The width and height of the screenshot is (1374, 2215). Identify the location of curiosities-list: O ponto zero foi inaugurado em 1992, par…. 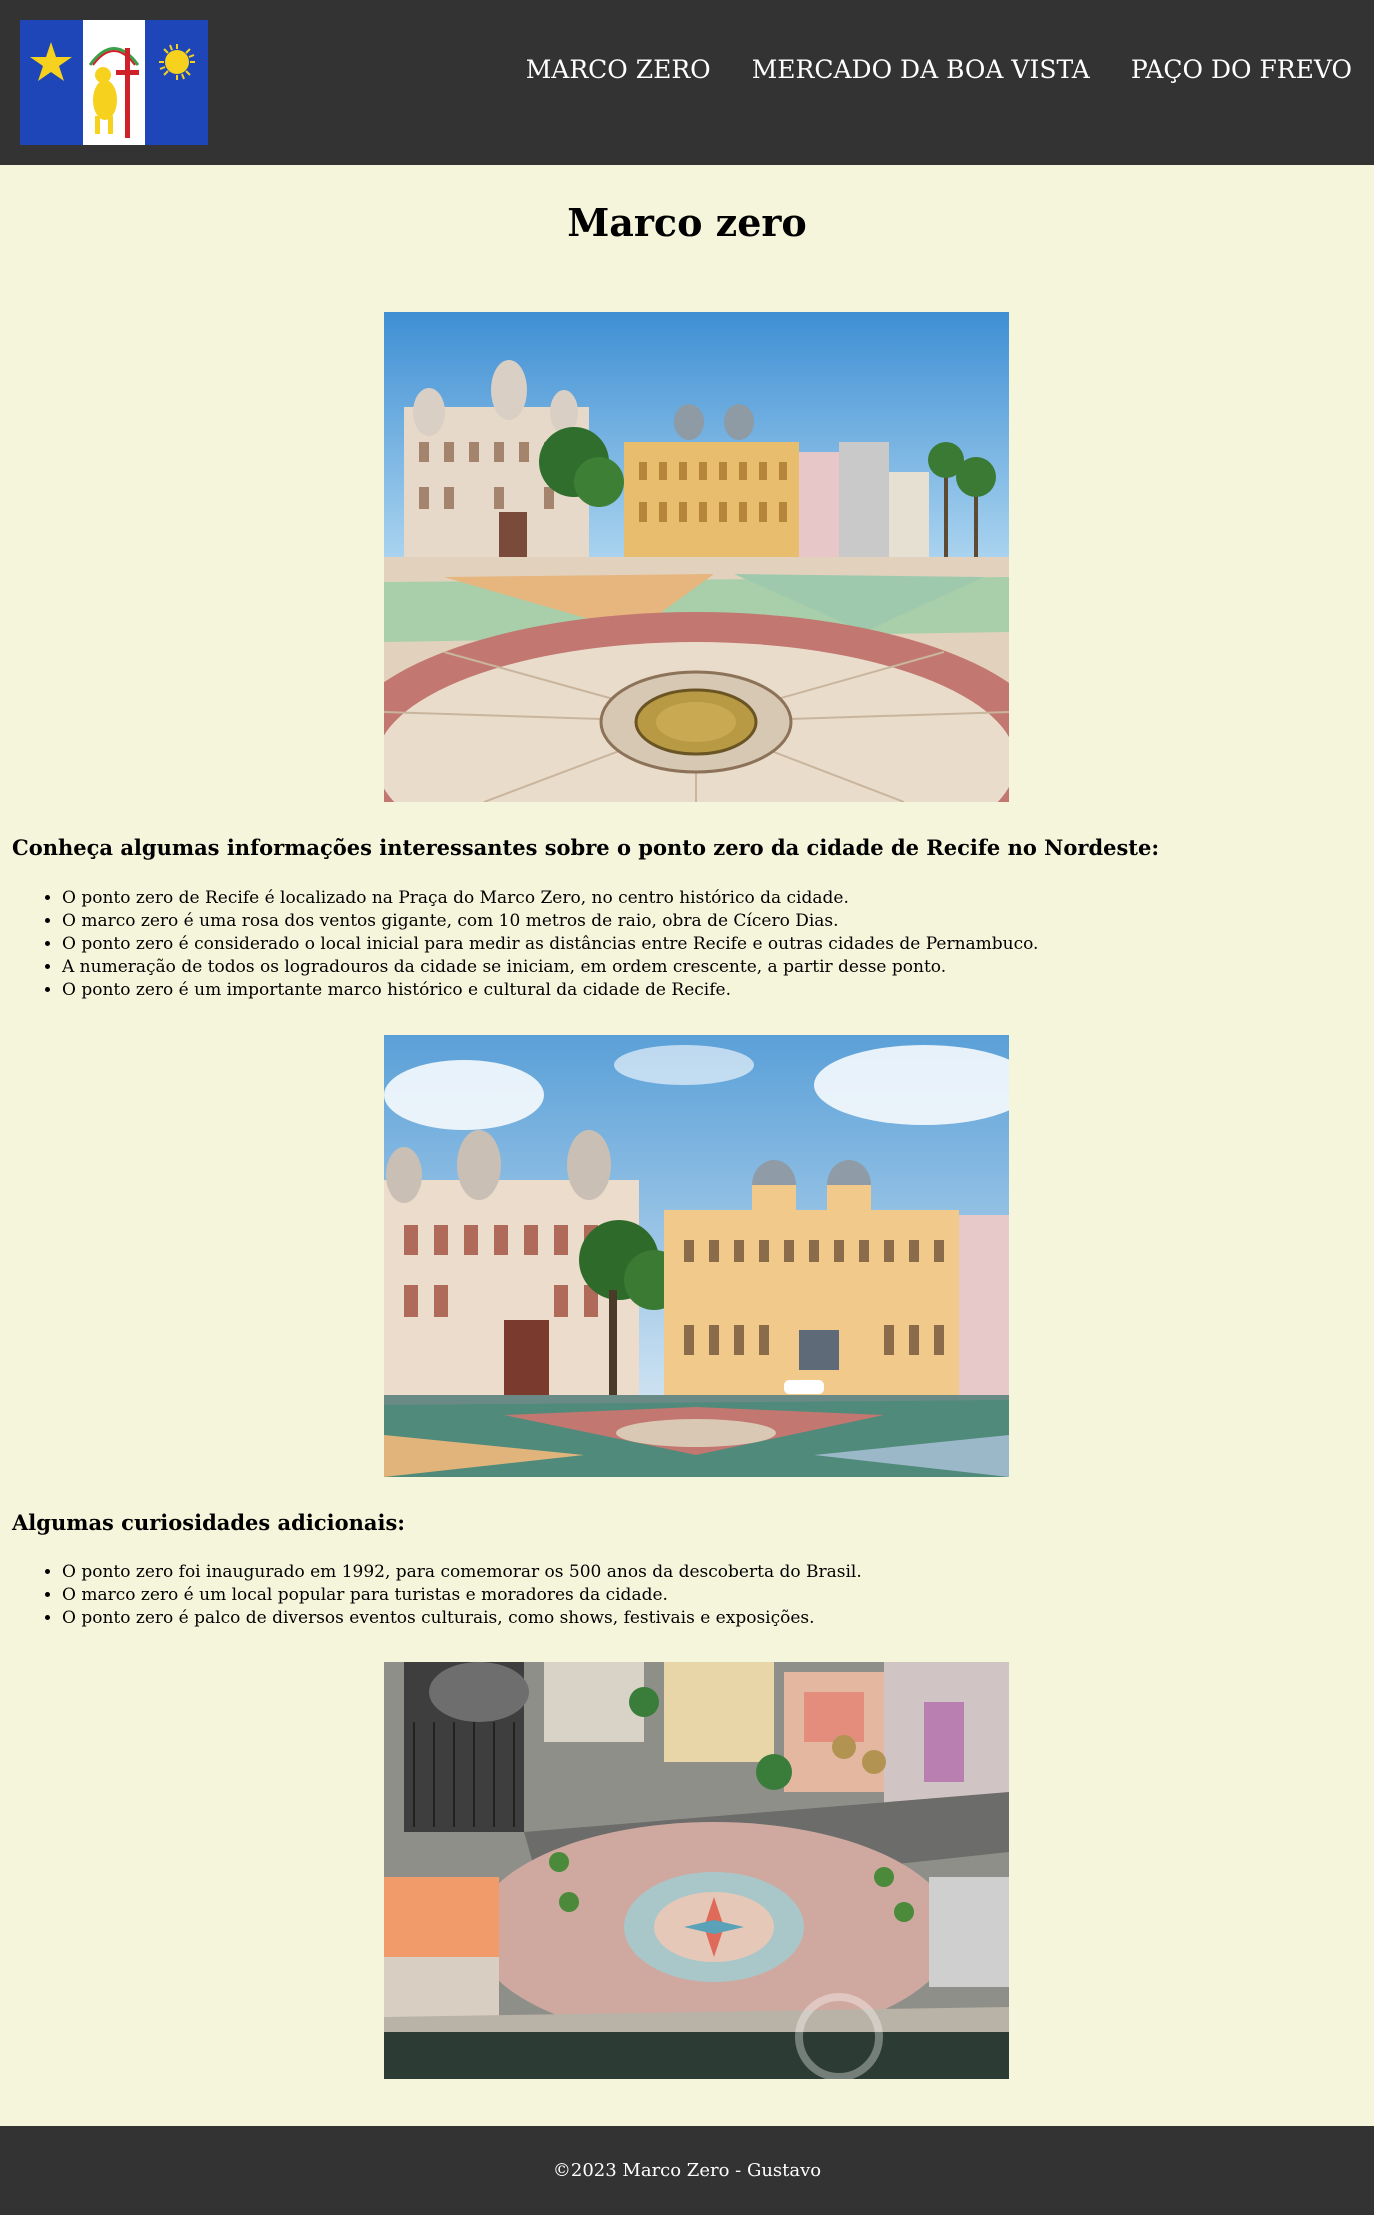
(437, 1595).